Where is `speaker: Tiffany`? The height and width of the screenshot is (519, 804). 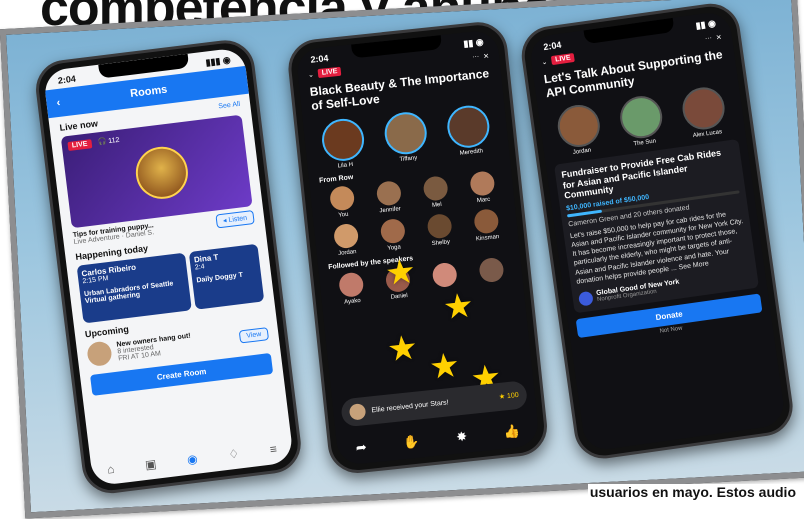 speaker: Tiffany is located at coordinates (406, 136).